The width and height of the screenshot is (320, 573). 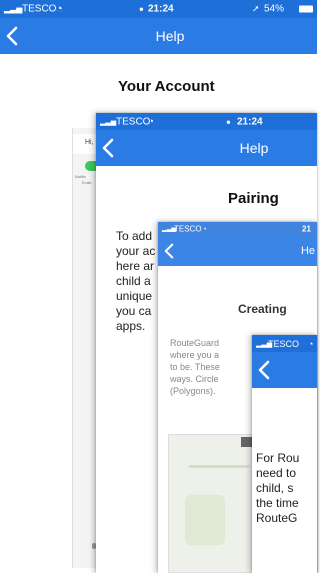 I want to click on status-bar: ▂▃▅ TESCO ◔, so click(x=284, y=343).